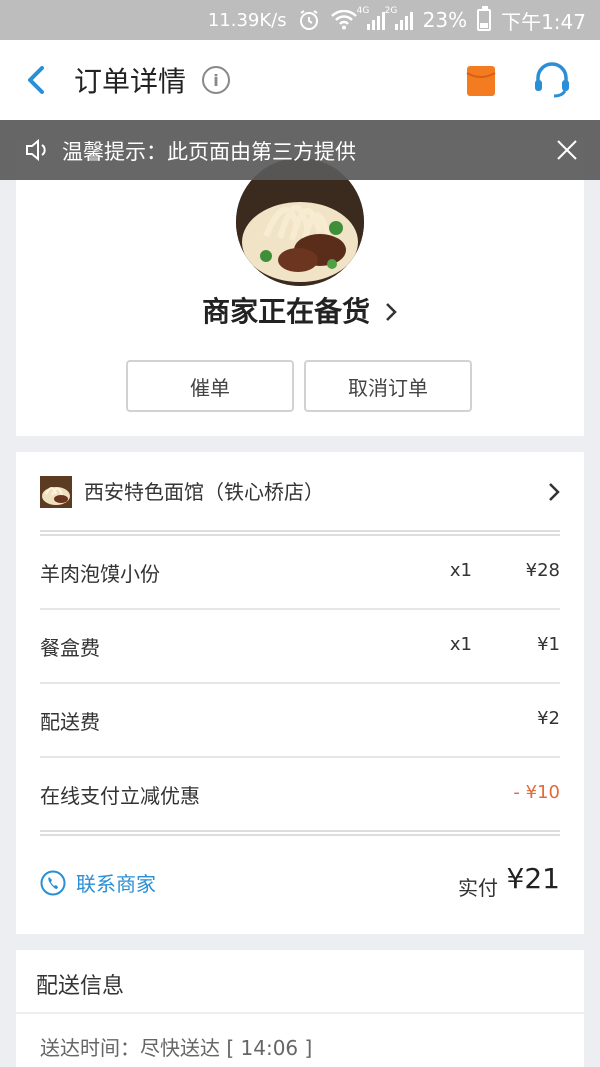 This screenshot has height=1067, width=600. What do you see at coordinates (309, 20) in the screenshot?
I see `alarm-icon` at bounding box center [309, 20].